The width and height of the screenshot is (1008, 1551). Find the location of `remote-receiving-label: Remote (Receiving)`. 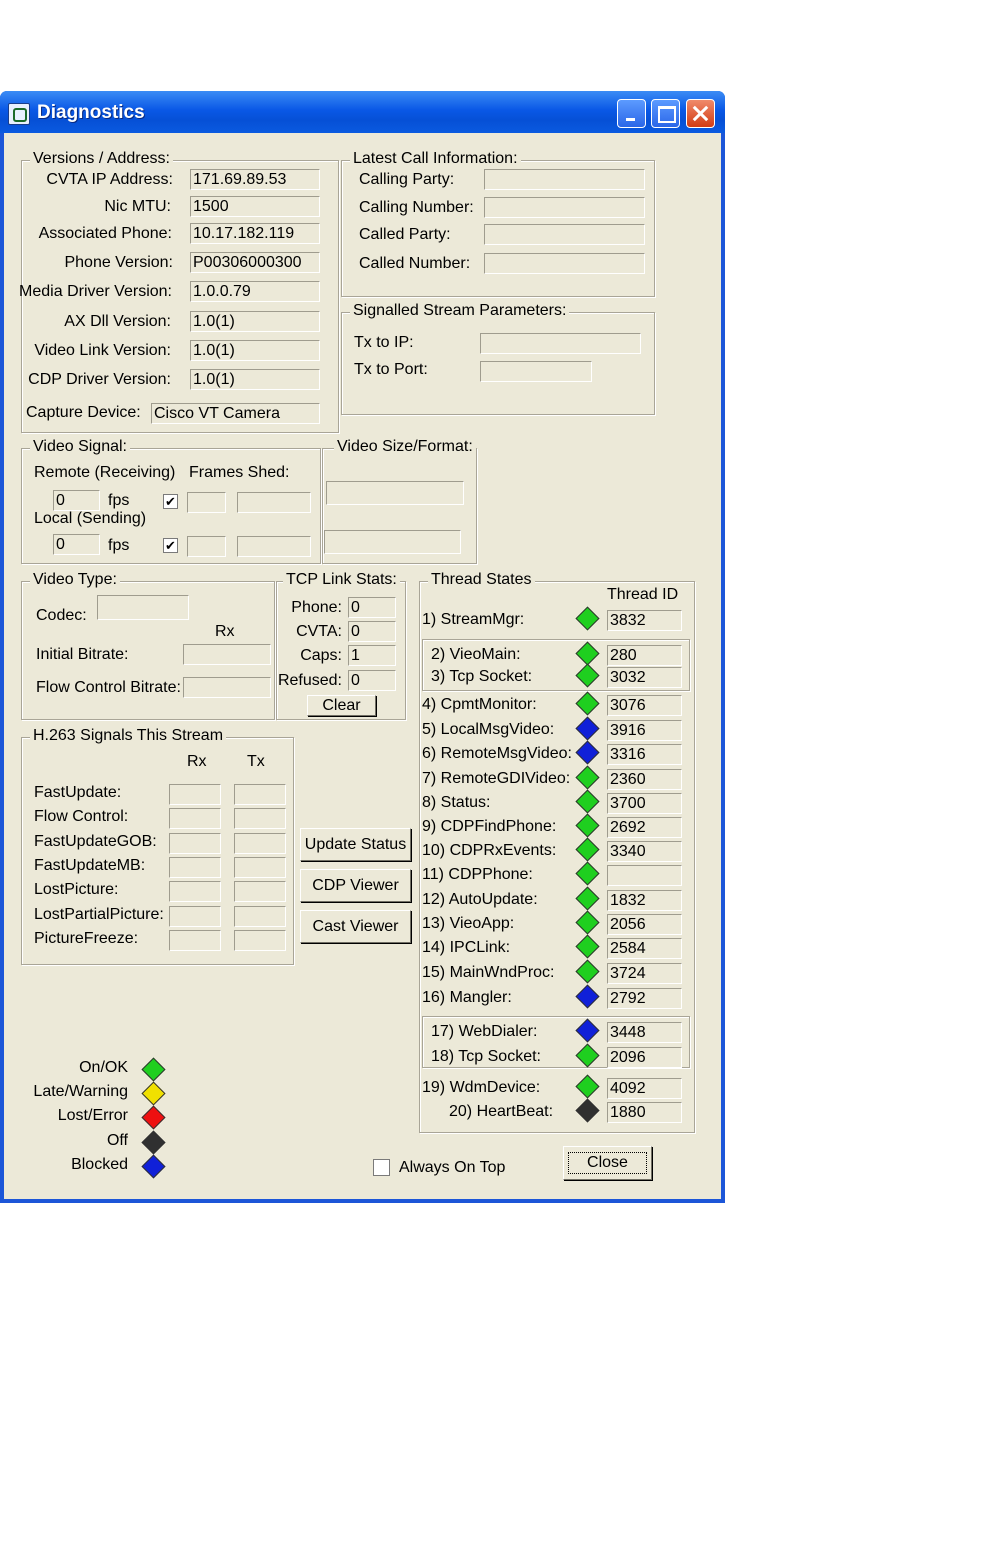

remote-receiving-label: Remote (Receiving) is located at coordinates (105, 472).